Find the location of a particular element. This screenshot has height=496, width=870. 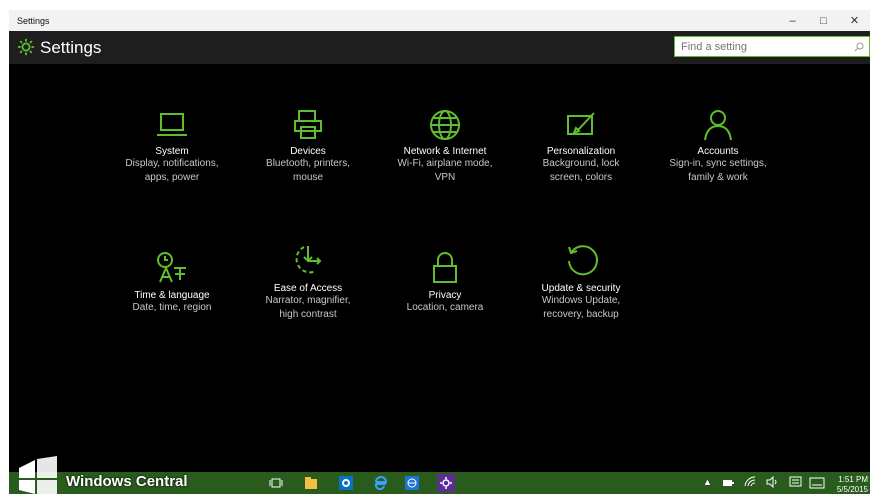

maximize-button: □ is located at coordinates (823, 20).